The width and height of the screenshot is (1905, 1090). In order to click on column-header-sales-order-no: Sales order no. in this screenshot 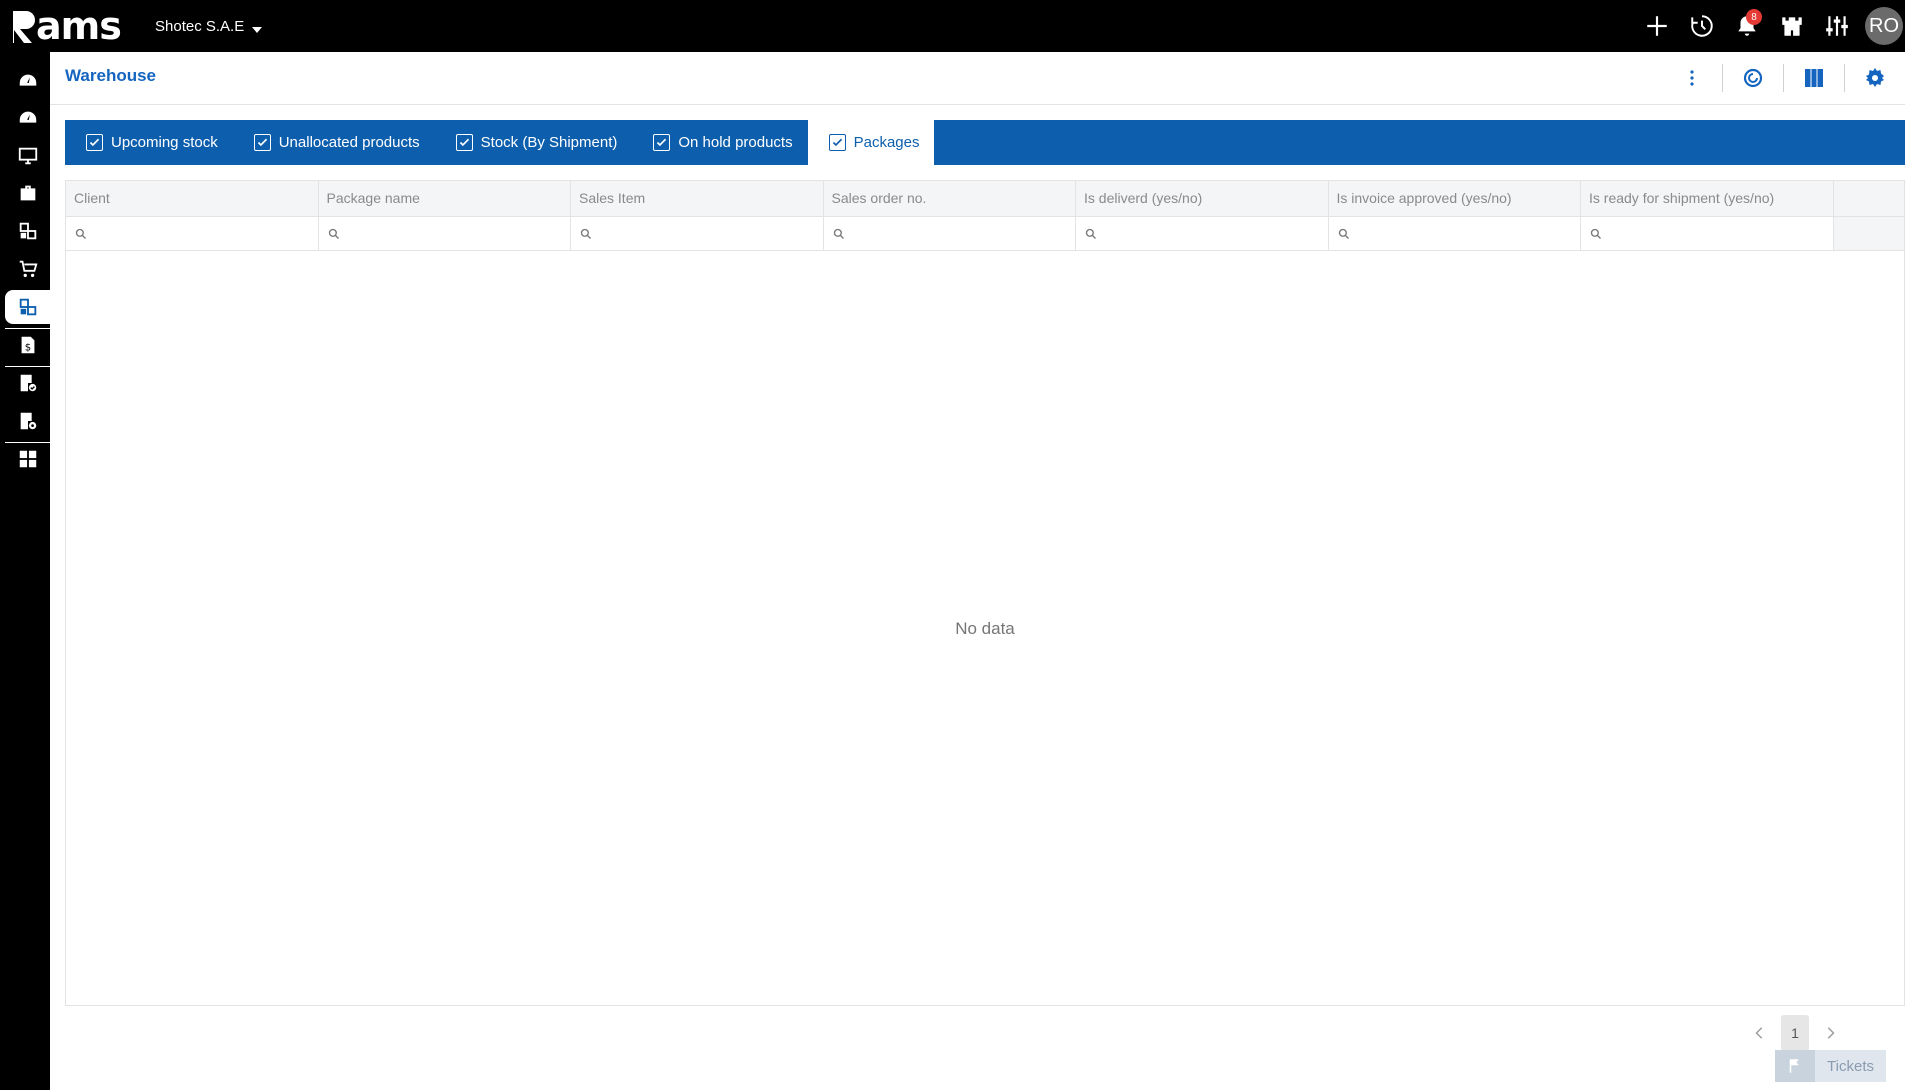, I will do `click(950, 198)`.